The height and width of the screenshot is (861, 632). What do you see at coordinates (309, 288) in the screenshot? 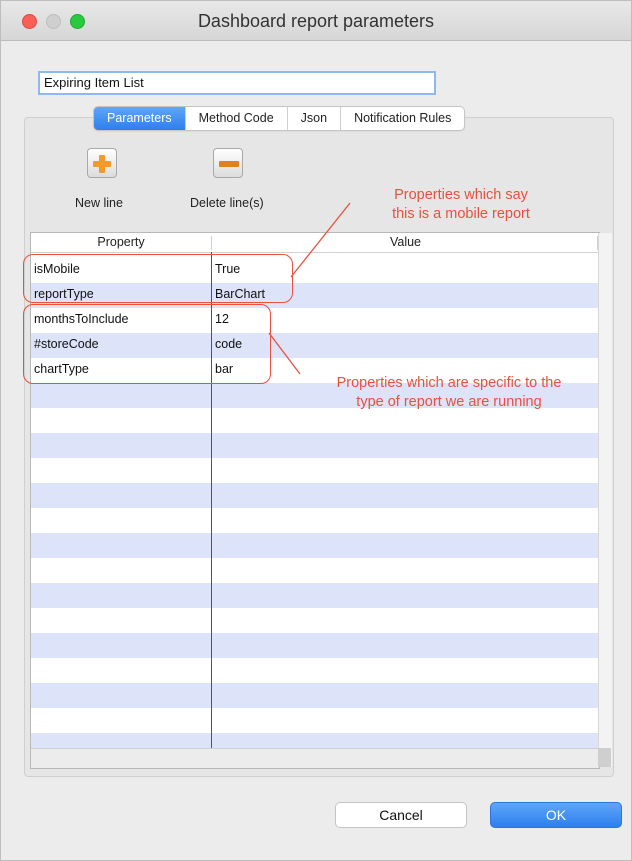
I see `annotation-arrows` at bounding box center [309, 288].